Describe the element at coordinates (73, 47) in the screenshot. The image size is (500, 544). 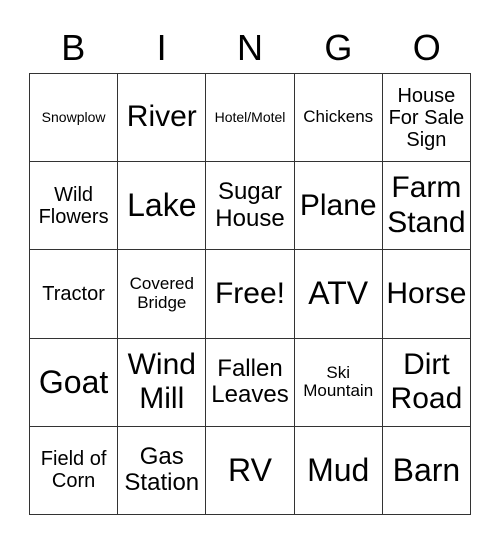
I see `header-letter-b: B` at that location.